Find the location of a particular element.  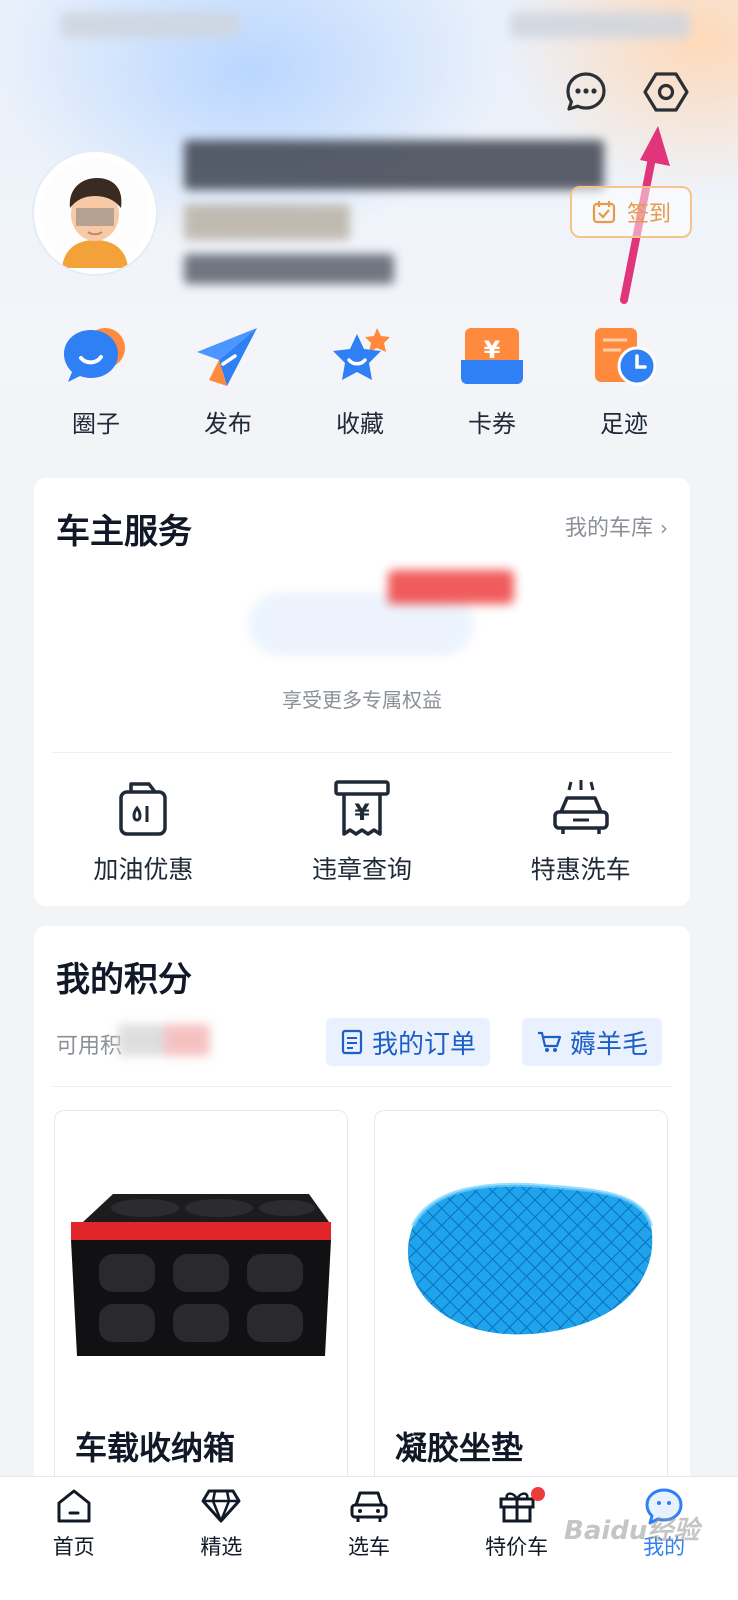

quick-action-label: 卡券 is located at coordinates (492, 424).